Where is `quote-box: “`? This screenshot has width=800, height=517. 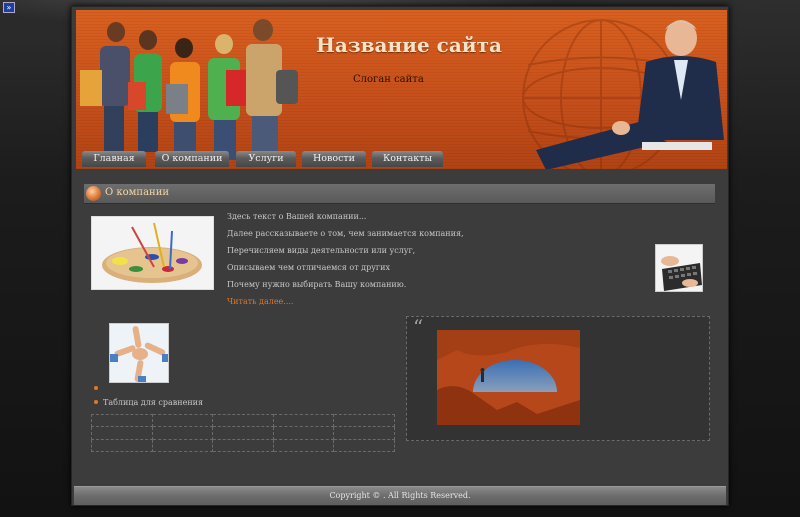
quote-box: “ is located at coordinates (558, 378).